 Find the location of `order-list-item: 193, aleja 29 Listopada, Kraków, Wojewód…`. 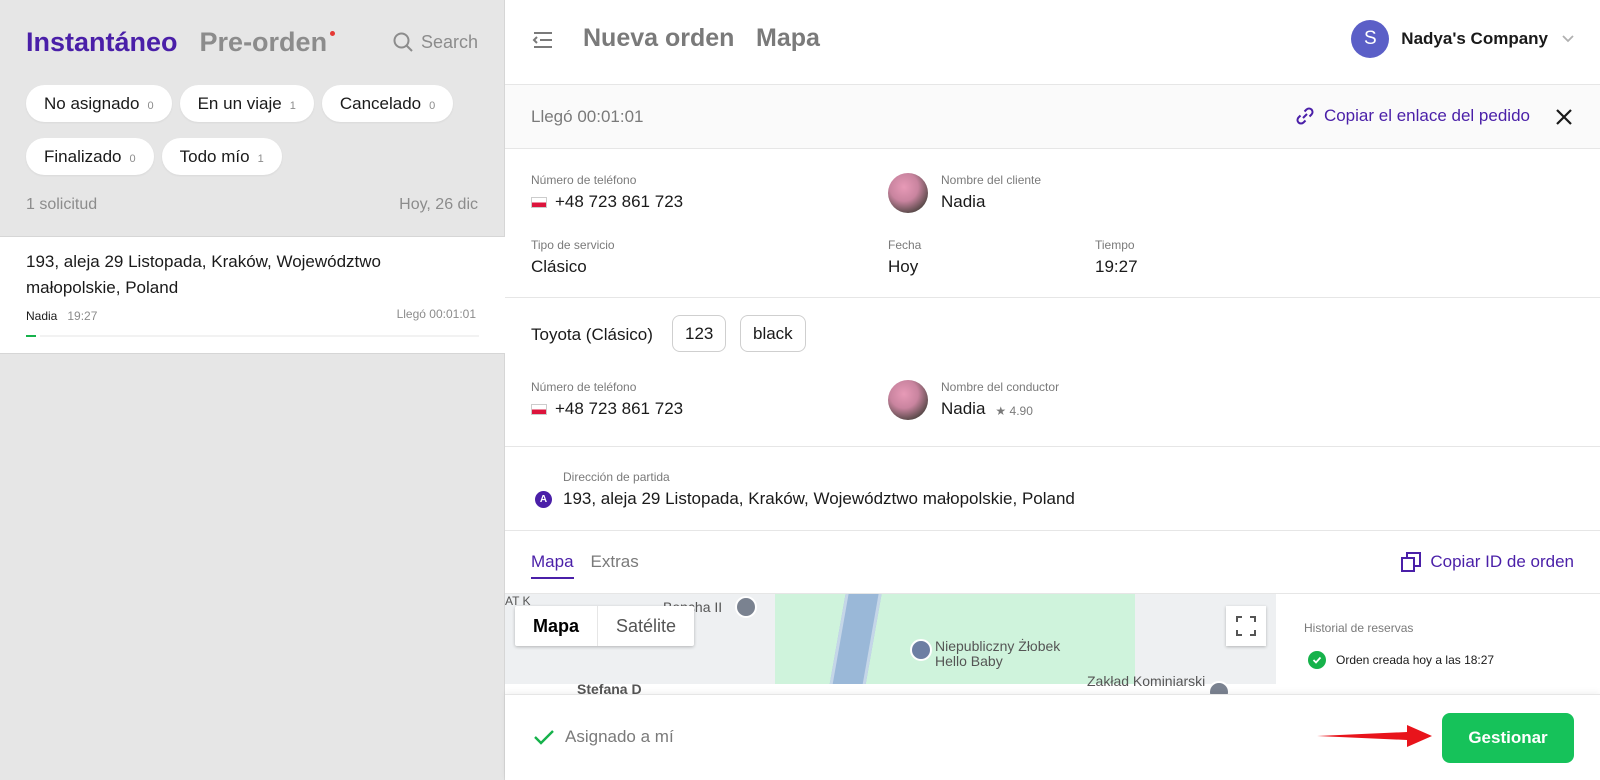

order-list-item: 193, aleja 29 Listopada, Kraków, Wojewód… is located at coordinates (252, 295).